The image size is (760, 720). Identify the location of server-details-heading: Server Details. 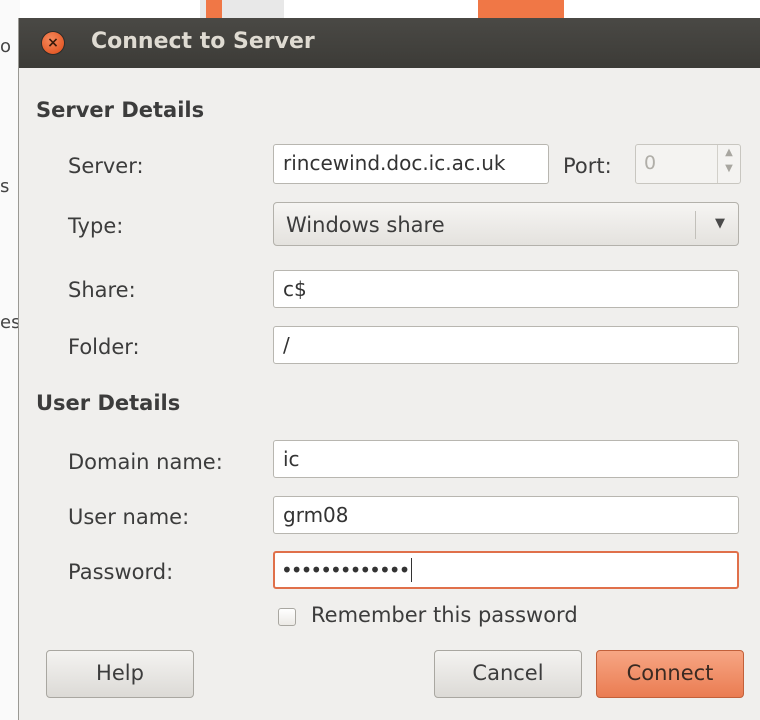
(120, 110).